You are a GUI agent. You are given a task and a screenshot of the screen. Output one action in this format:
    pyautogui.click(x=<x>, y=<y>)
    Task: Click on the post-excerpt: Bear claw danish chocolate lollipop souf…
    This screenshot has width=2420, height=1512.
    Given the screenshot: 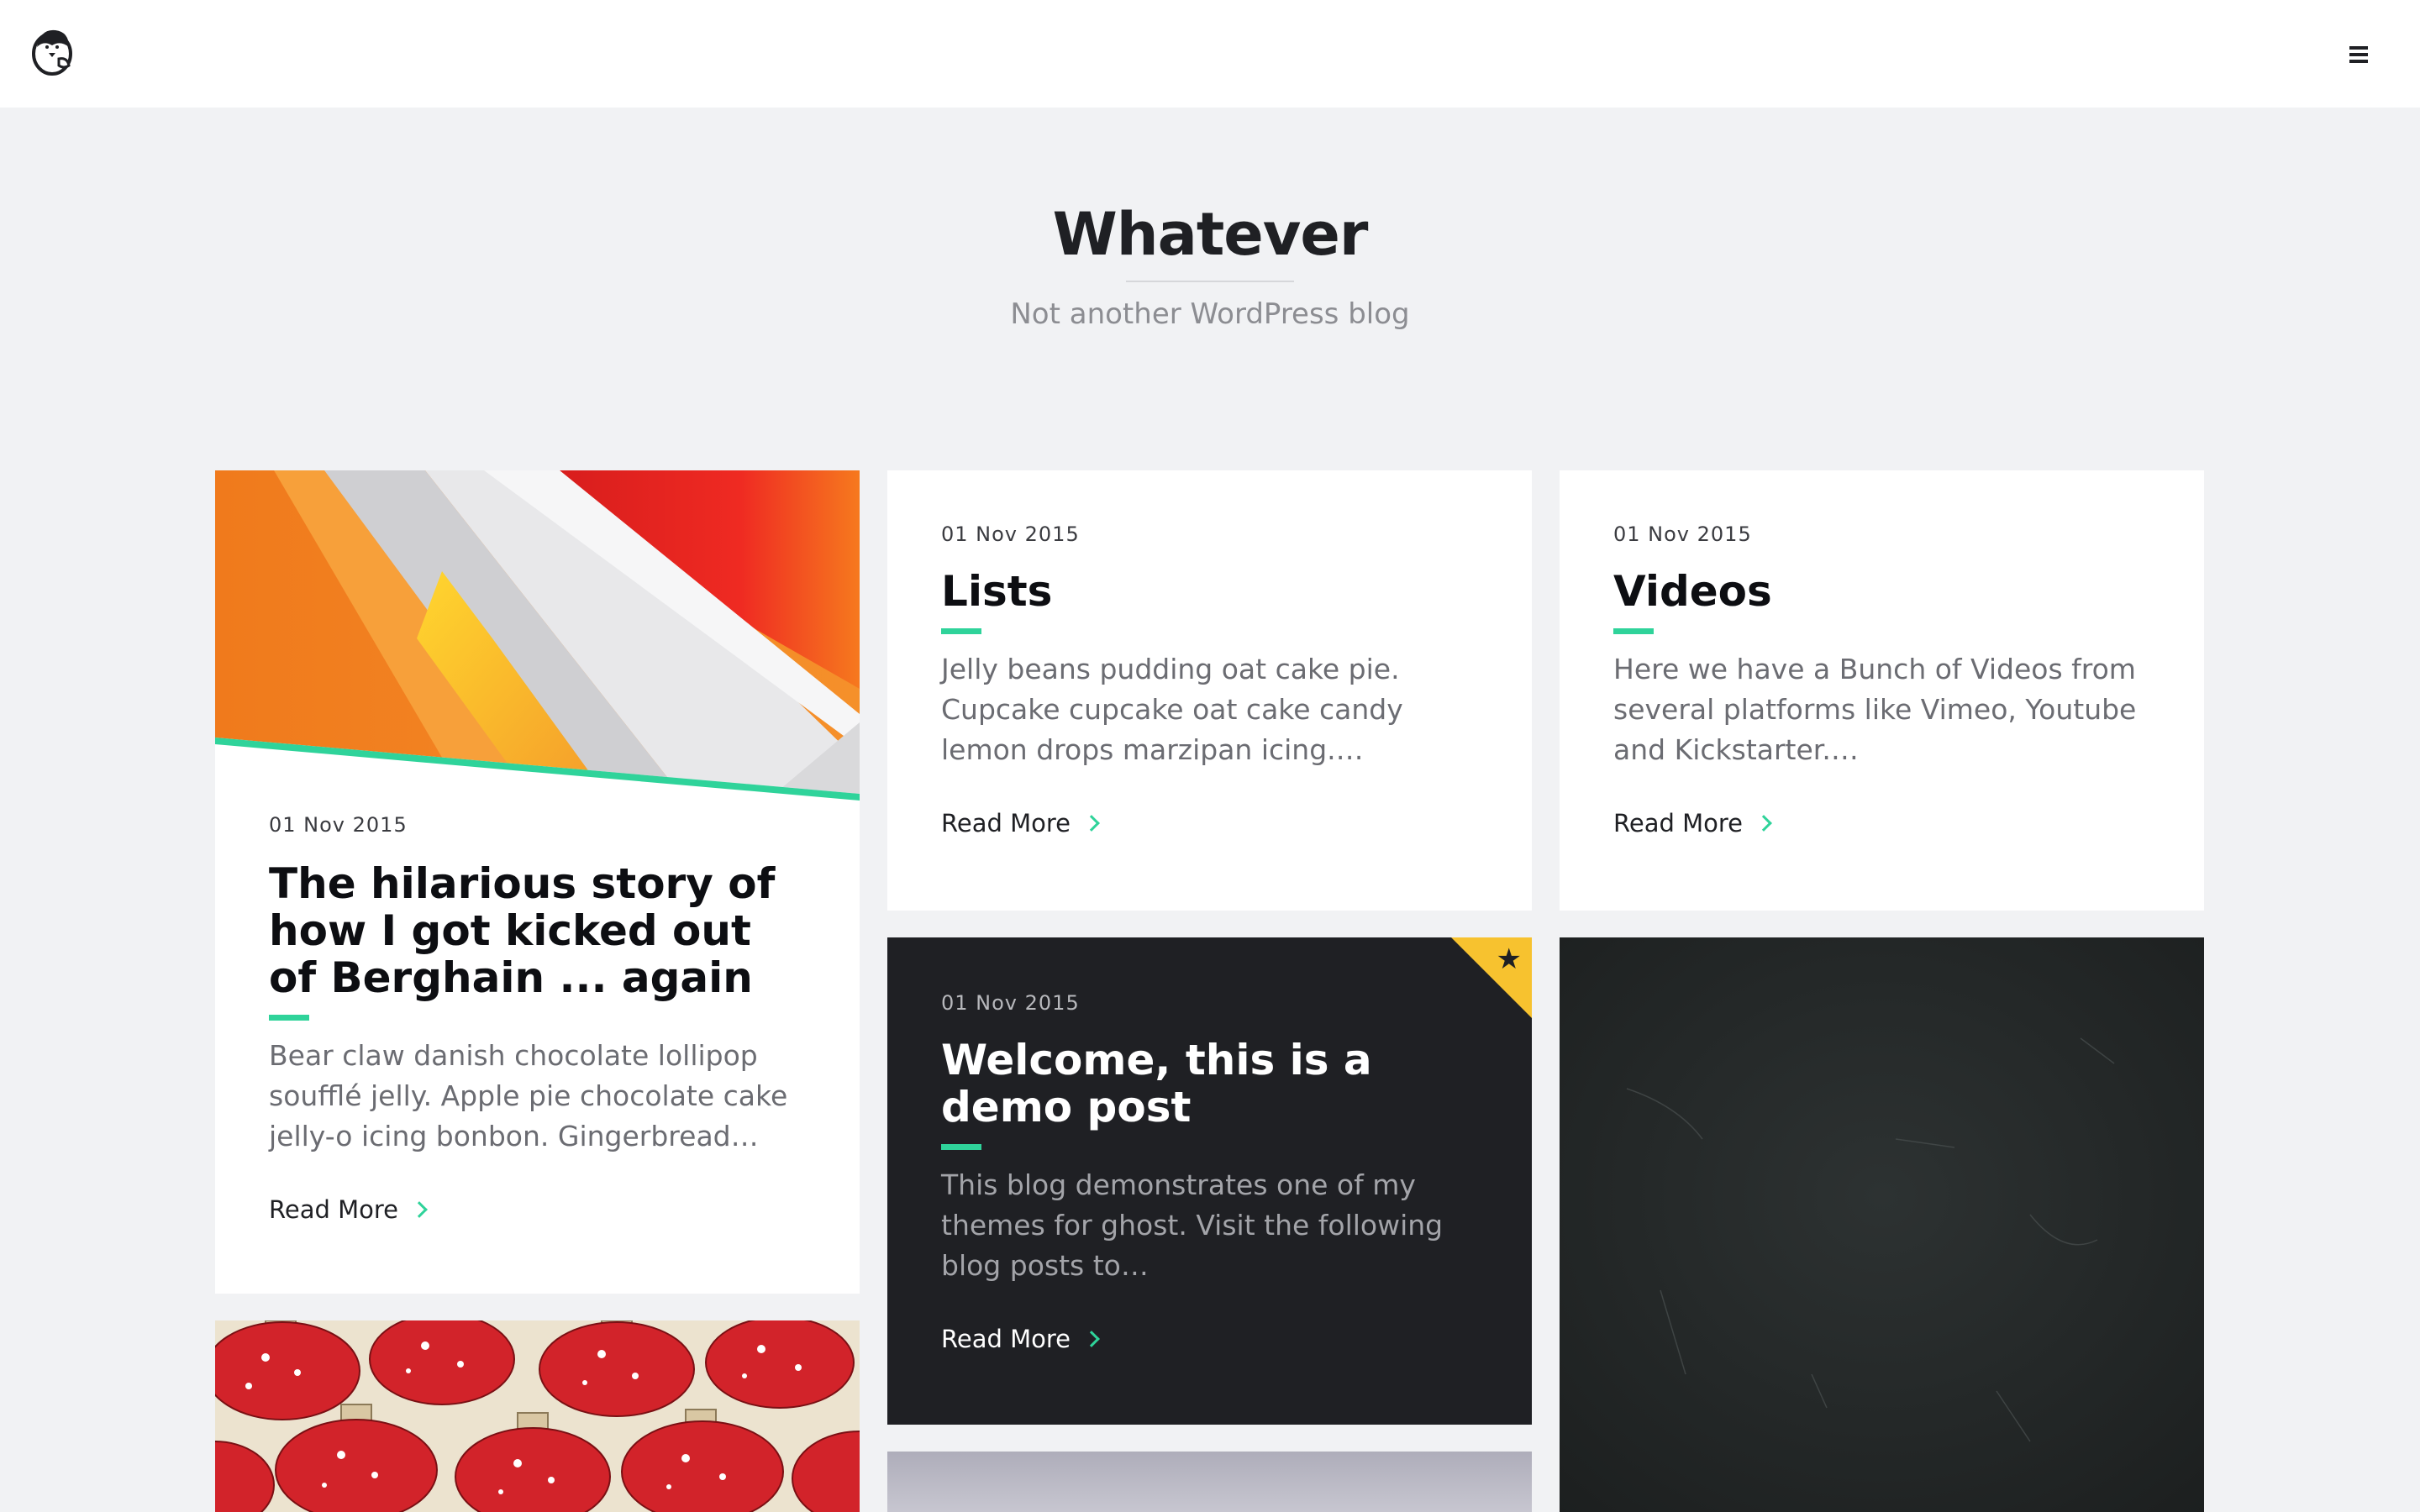 What is the action you would take?
    pyautogui.click(x=528, y=1095)
    